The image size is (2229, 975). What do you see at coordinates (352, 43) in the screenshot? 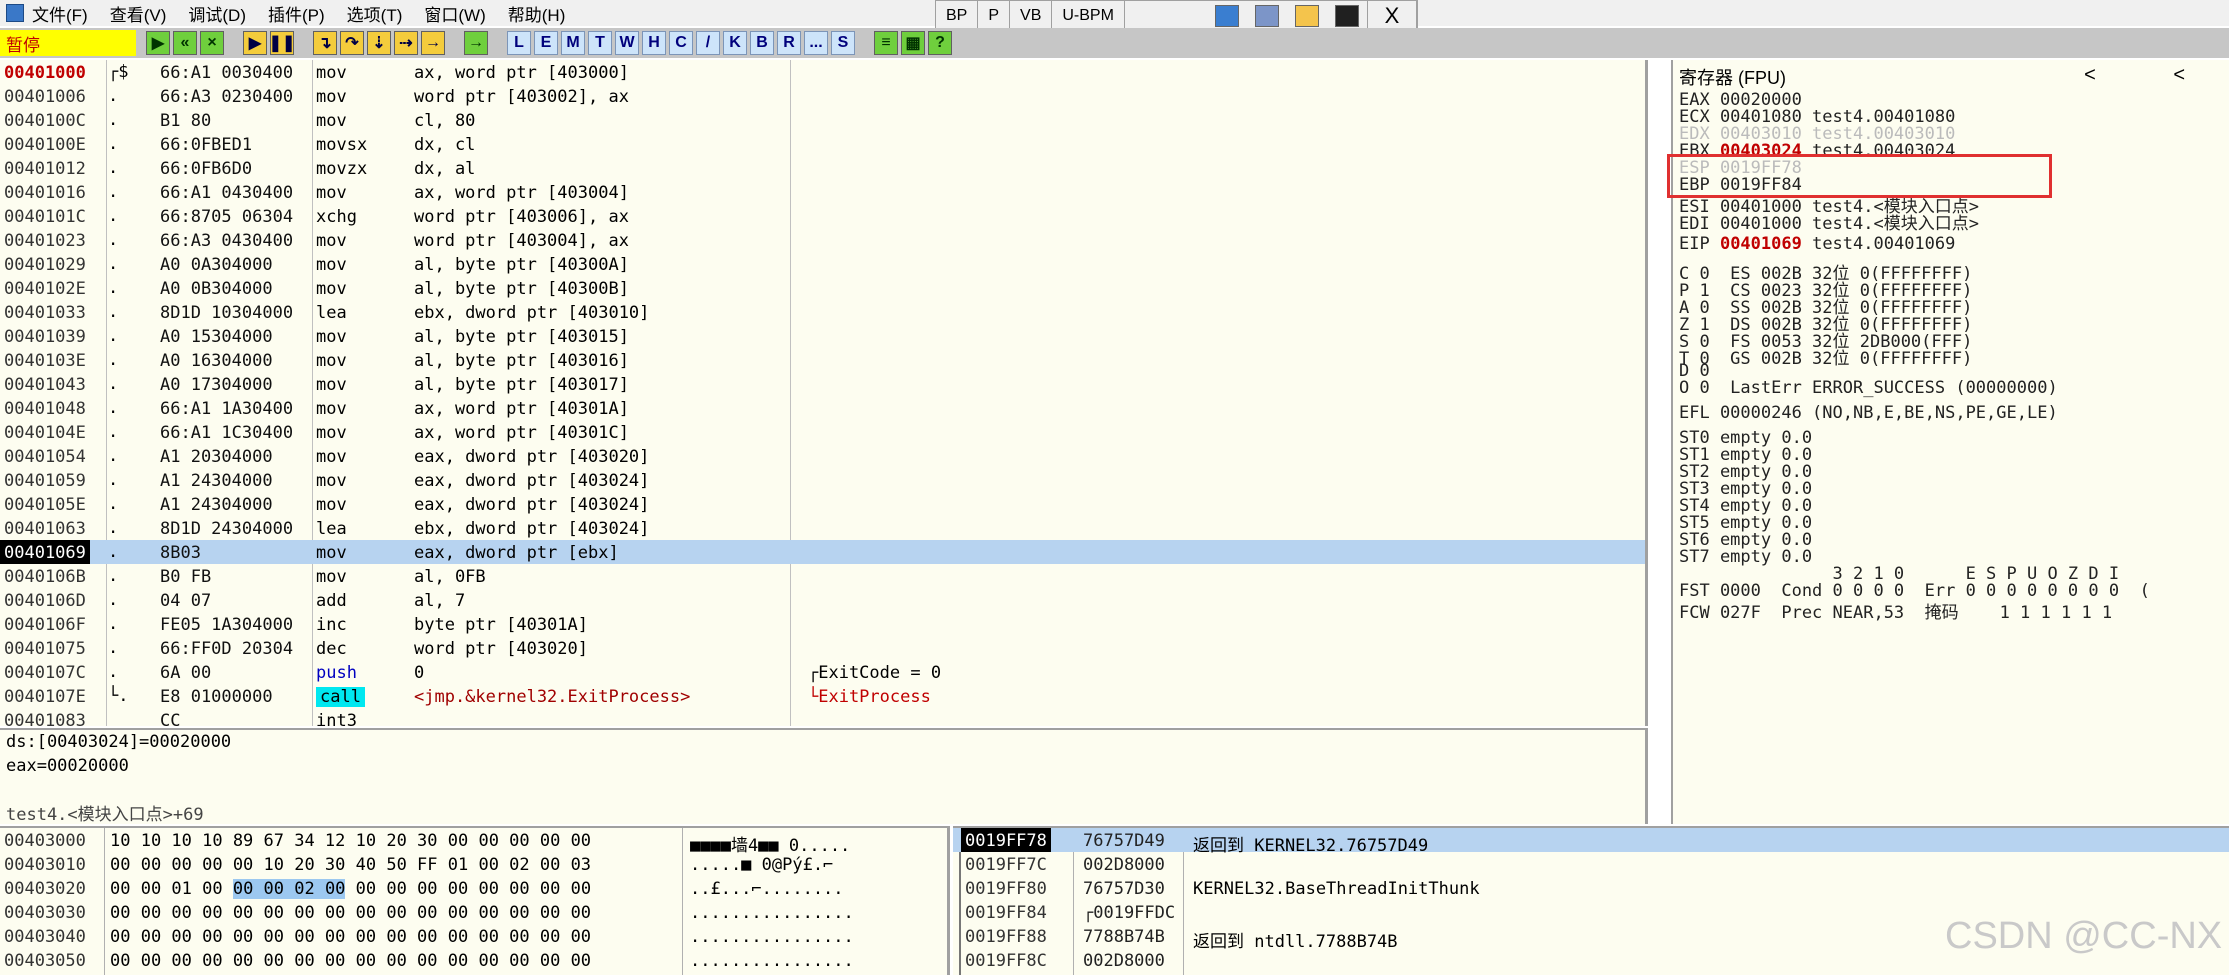
I see `step-over-icon: ↷` at bounding box center [352, 43].